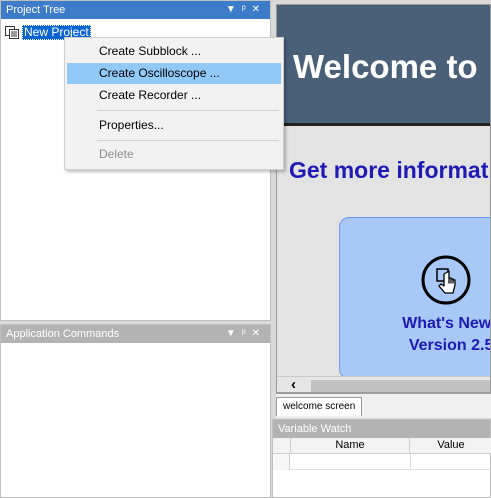 This screenshot has width=491, height=498. I want to click on tab-welcome-screen: welcome screen, so click(319, 406).